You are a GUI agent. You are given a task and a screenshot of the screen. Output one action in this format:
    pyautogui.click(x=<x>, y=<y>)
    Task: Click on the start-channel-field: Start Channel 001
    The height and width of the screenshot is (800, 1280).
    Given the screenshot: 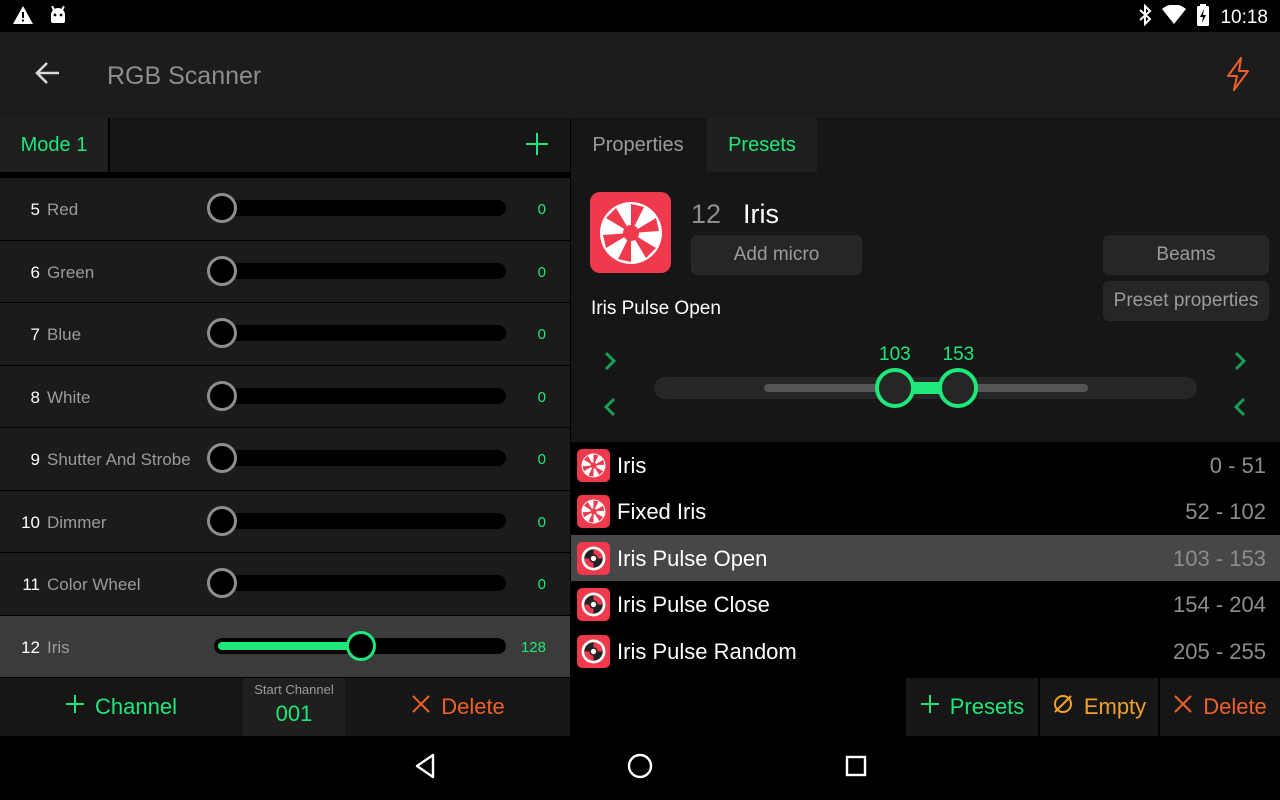 What is the action you would take?
    pyautogui.click(x=294, y=707)
    